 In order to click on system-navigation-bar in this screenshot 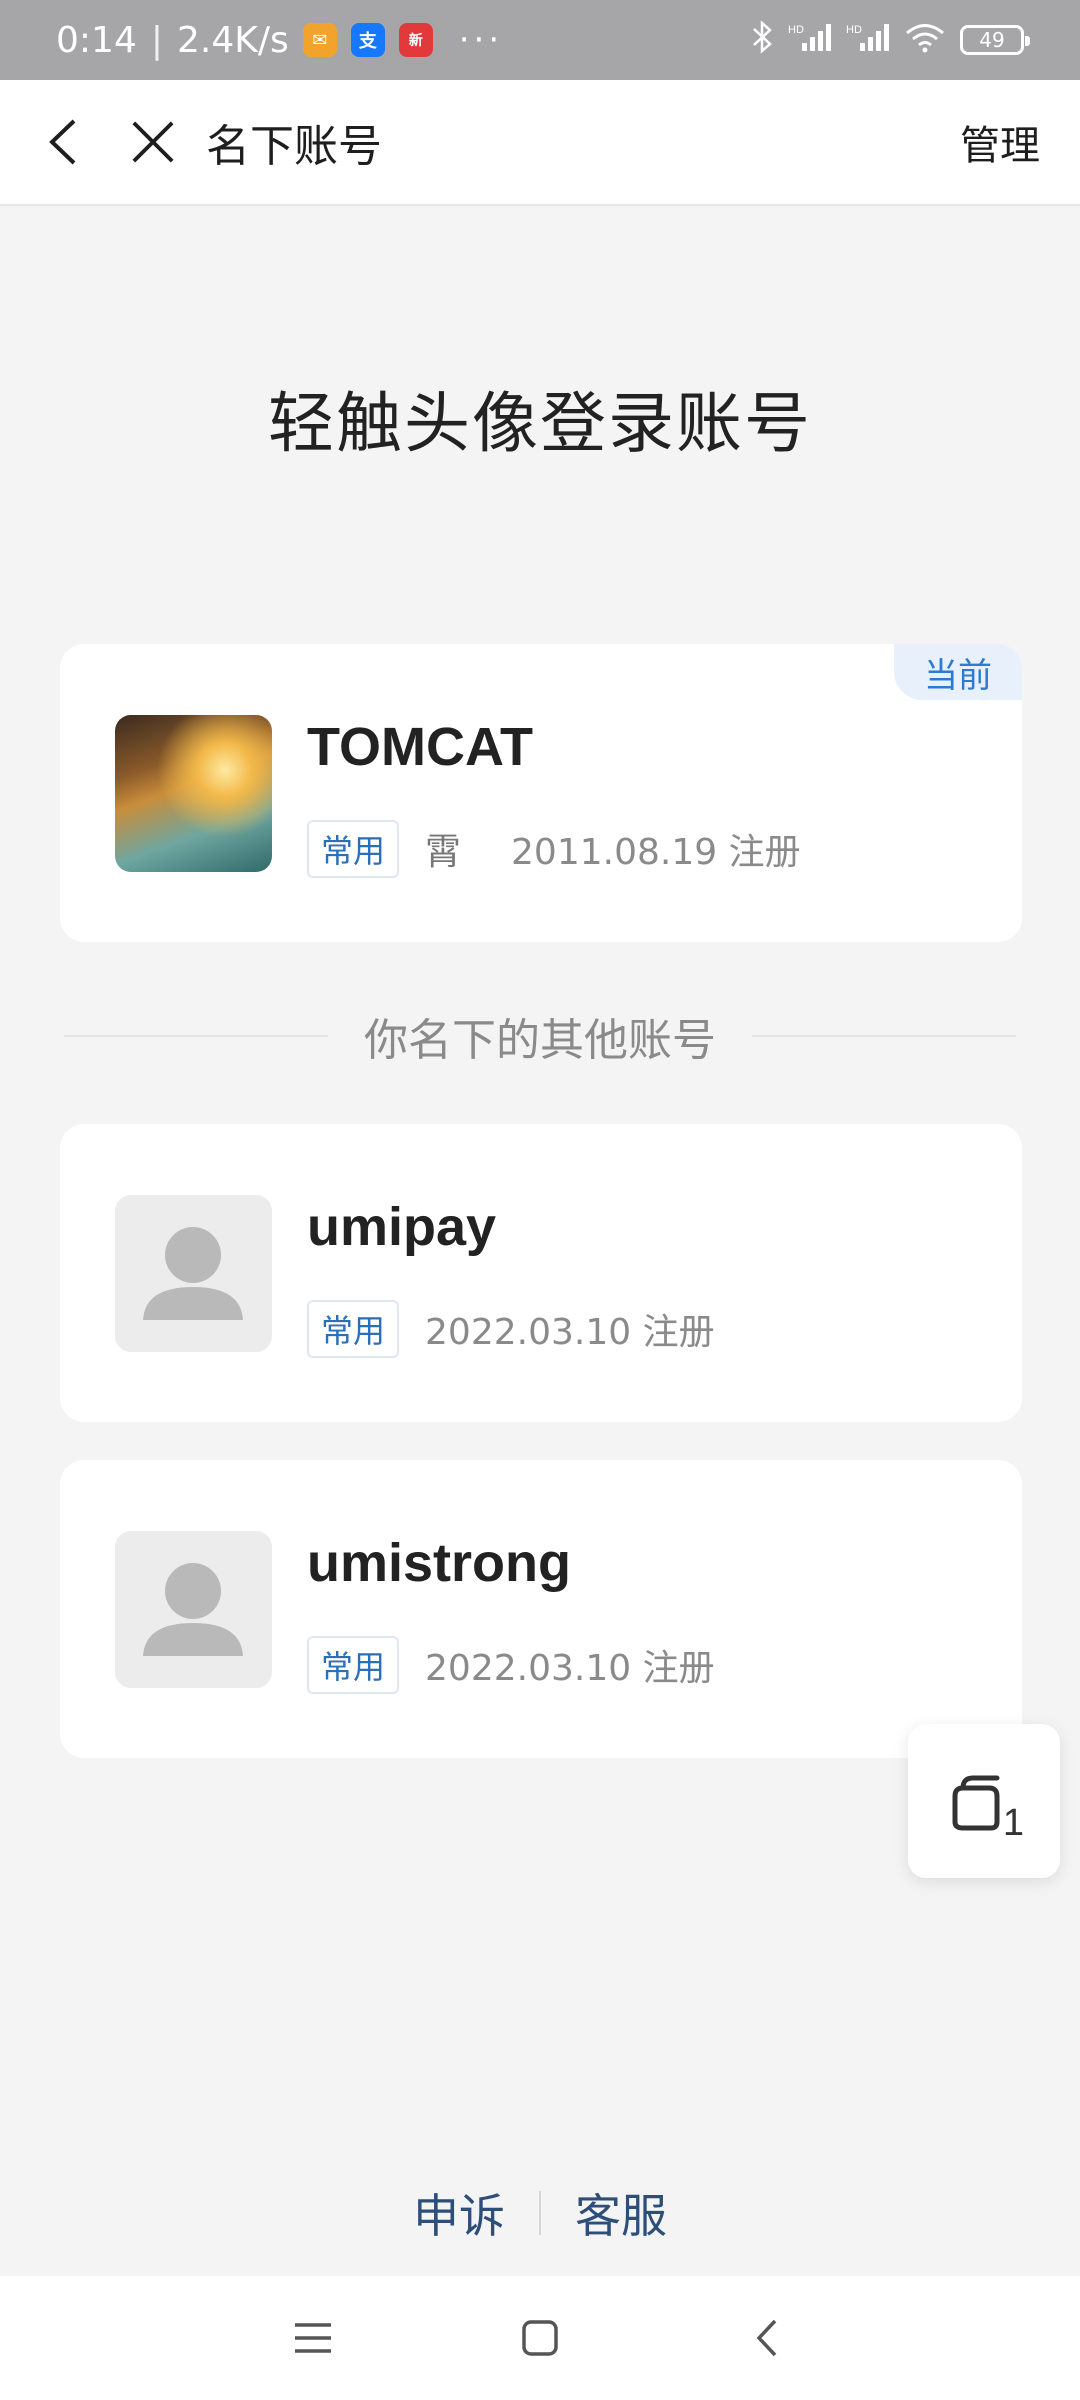, I will do `click(540, 2338)`.